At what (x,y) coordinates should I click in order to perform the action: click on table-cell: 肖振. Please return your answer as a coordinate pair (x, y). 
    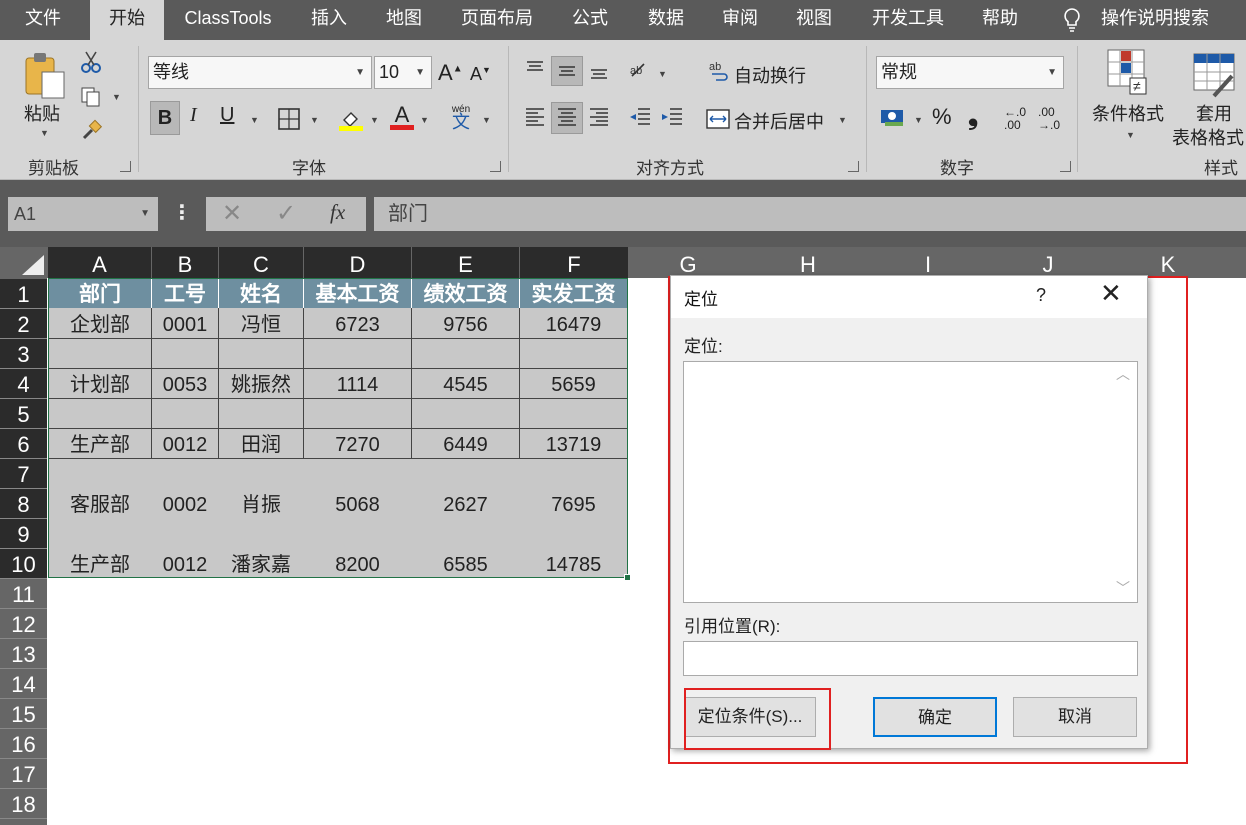
    Looking at the image, I should click on (261, 504).